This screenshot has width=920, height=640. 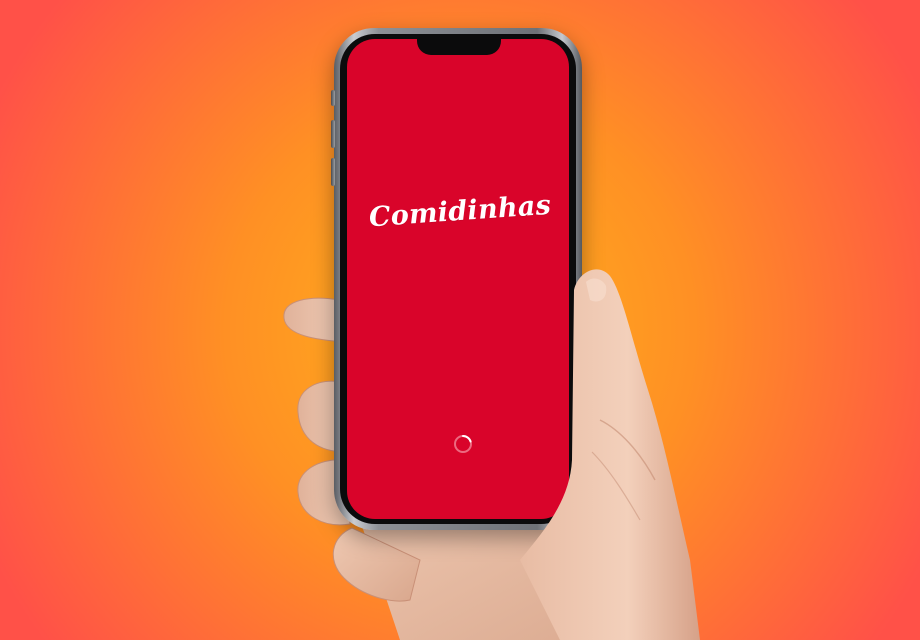 What do you see at coordinates (459, 45) in the screenshot?
I see `phone-notch` at bounding box center [459, 45].